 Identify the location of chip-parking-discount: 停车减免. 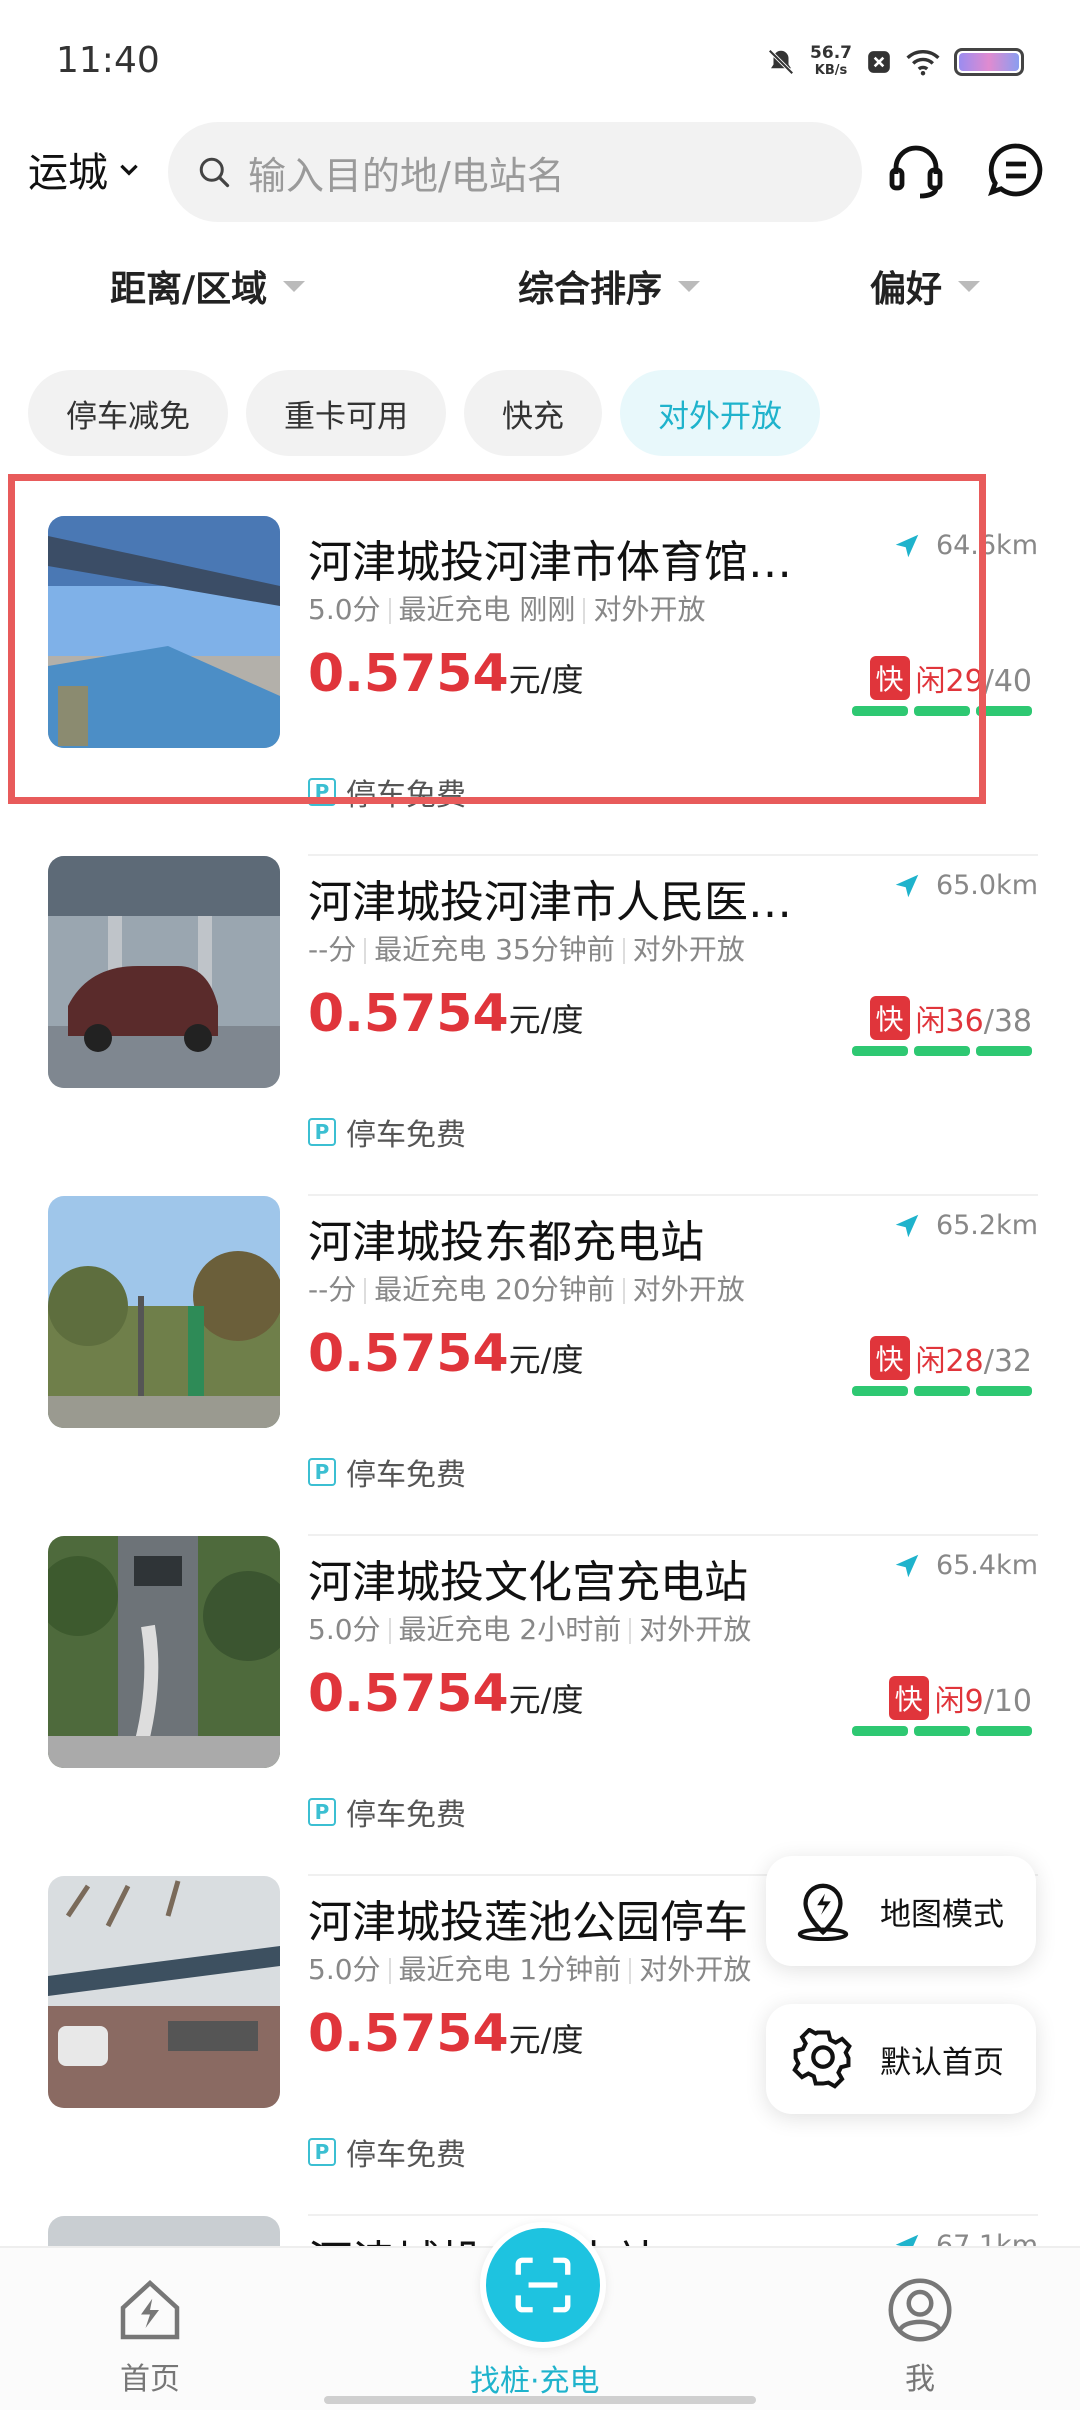
(128, 413).